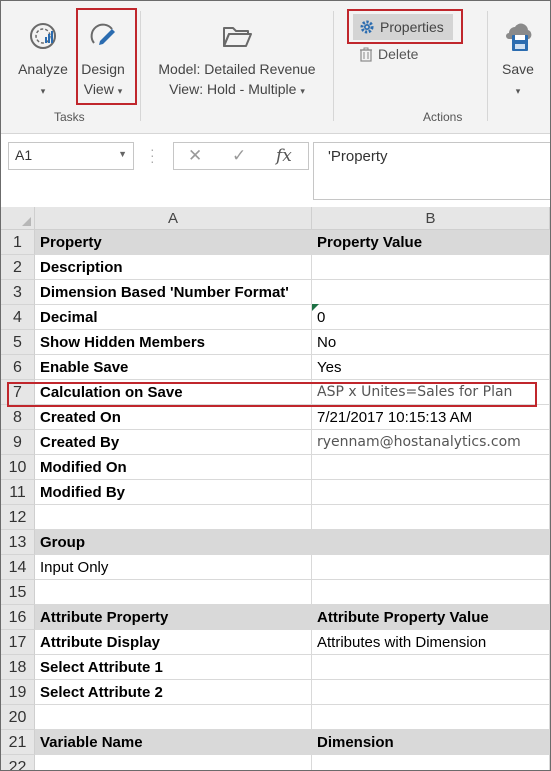  Describe the element at coordinates (18, 242) in the screenshot. I see `row-header: 1` at that location.